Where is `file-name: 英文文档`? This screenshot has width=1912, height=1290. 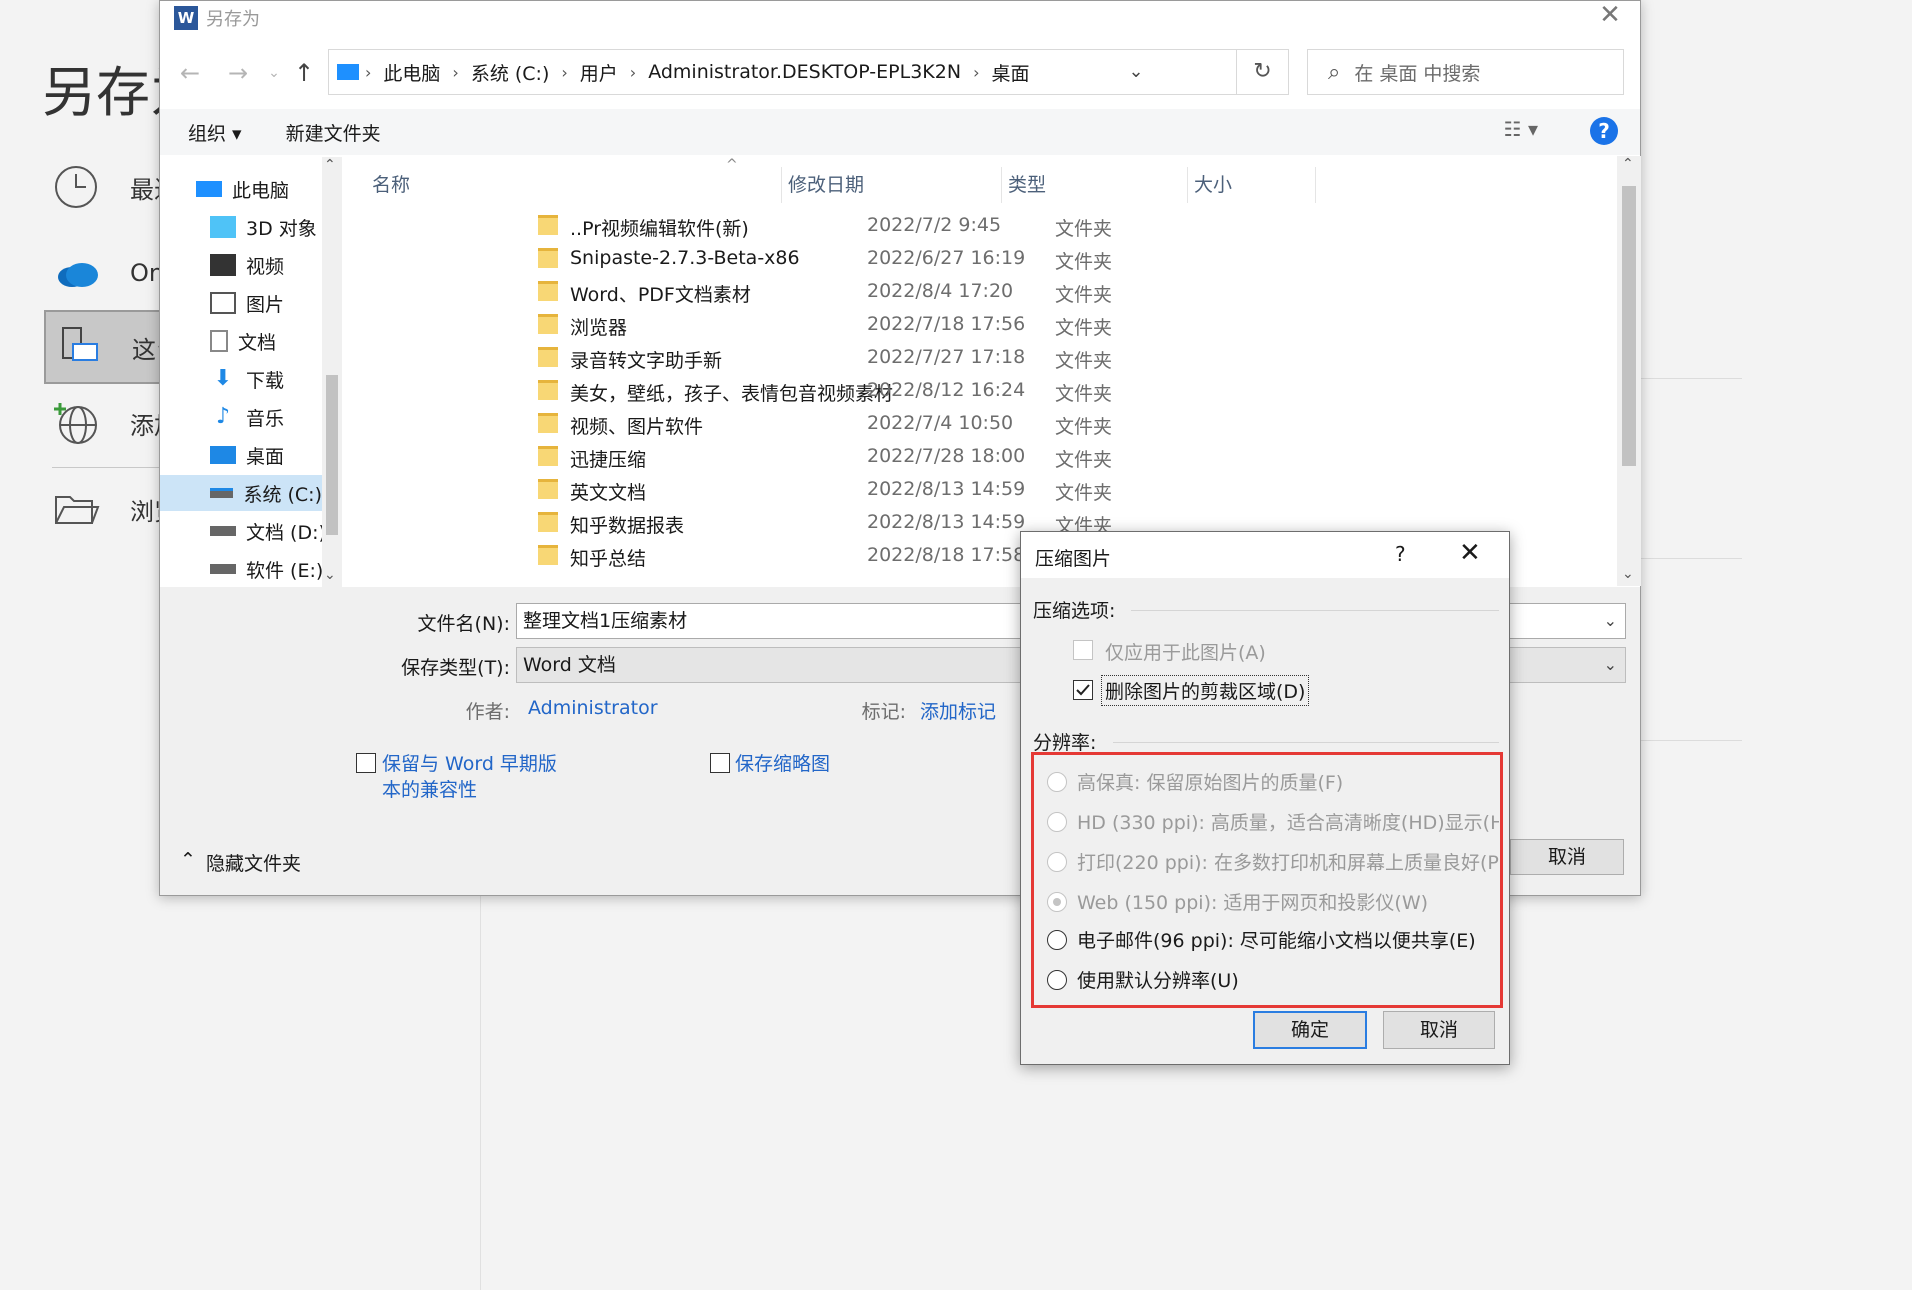
file-name: 英文文档 is located at coordinates (608, 493).